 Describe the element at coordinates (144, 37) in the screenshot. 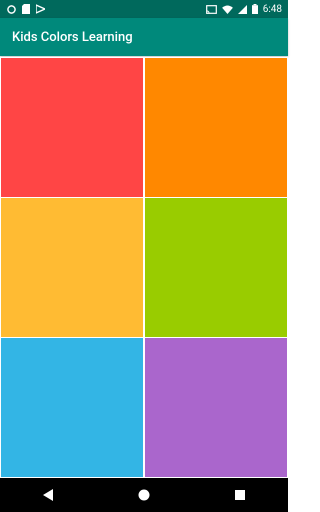

I see `app-bar: Kids Colors Learning` at that location.